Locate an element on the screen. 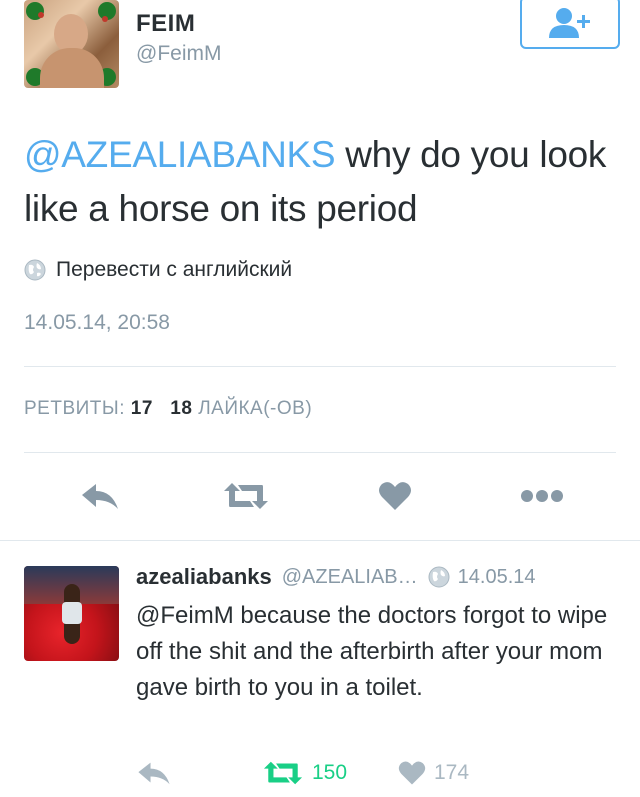  reply-retweet-count: 150 is located at coordinates (330, 772).